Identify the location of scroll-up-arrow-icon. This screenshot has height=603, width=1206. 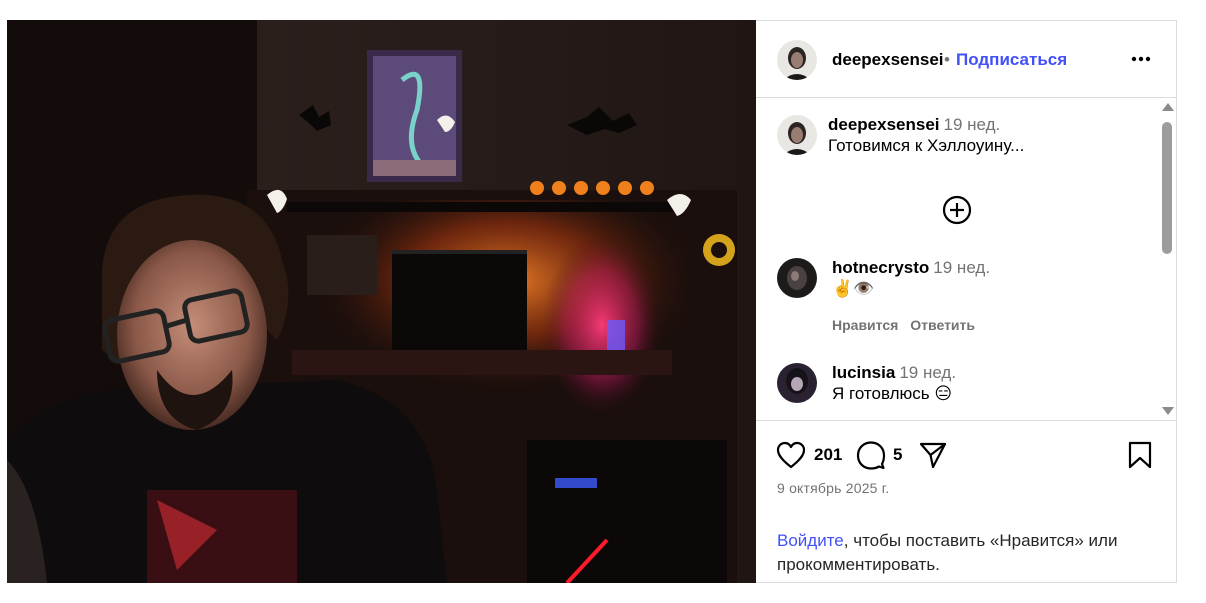
(1168, 107).